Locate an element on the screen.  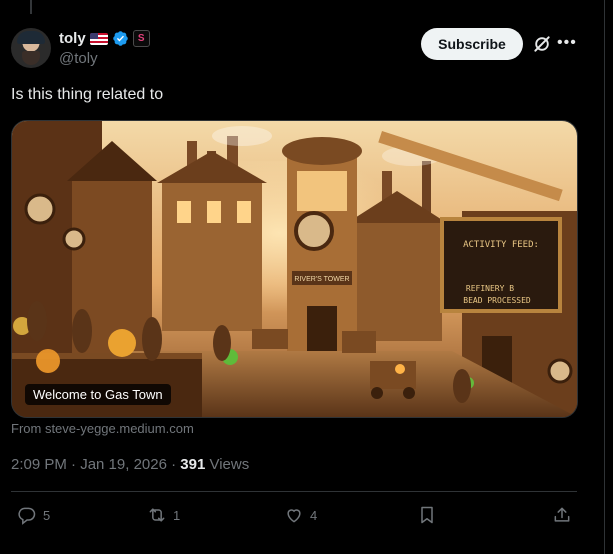
card-domain: From steve-yegge.medium.com is located at coordinates (102, 428).